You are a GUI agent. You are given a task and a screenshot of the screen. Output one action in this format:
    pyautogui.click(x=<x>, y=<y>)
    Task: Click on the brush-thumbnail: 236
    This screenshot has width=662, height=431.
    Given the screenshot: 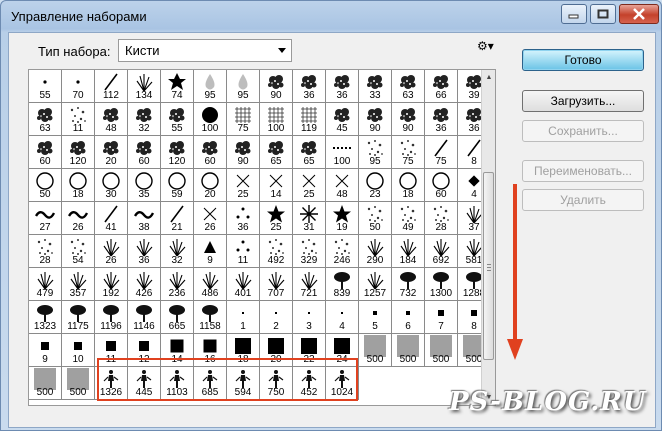 What is the action you would take?
    pyautogui.click(x=177, y=284)
    